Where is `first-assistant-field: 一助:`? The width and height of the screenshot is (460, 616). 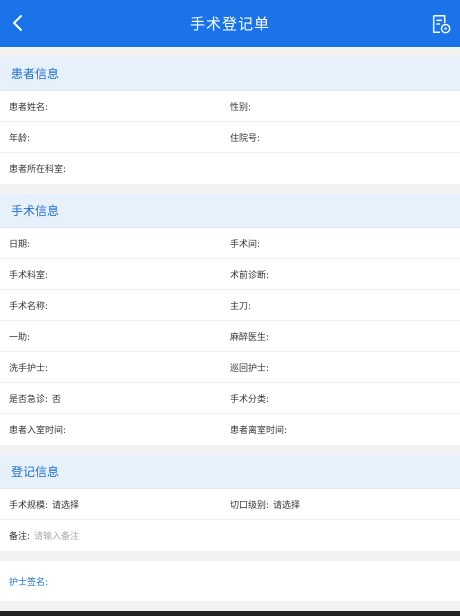 first-assistant-field: 一助: is located at coordinates (110, 336).